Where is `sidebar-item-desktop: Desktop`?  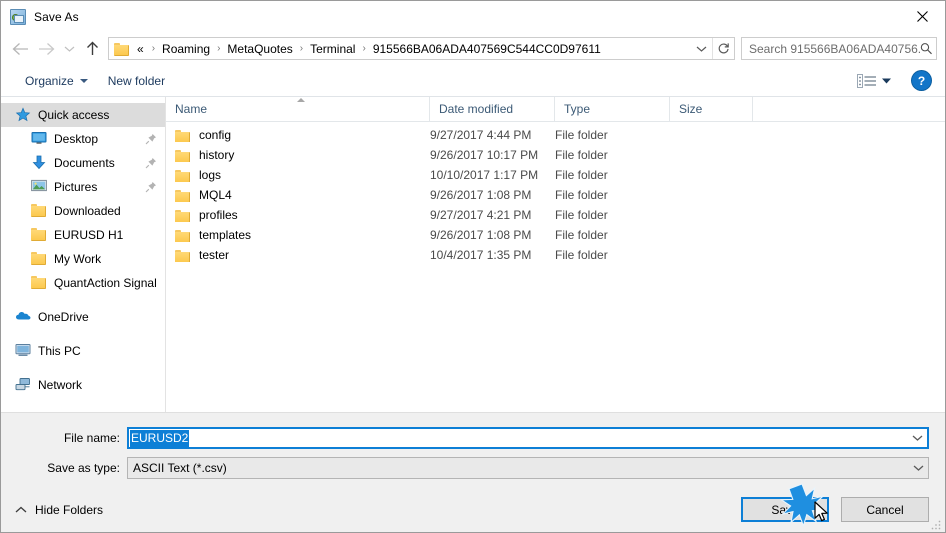 sidebar-item-desktop: Desktop is located at coordinates (83, 139).